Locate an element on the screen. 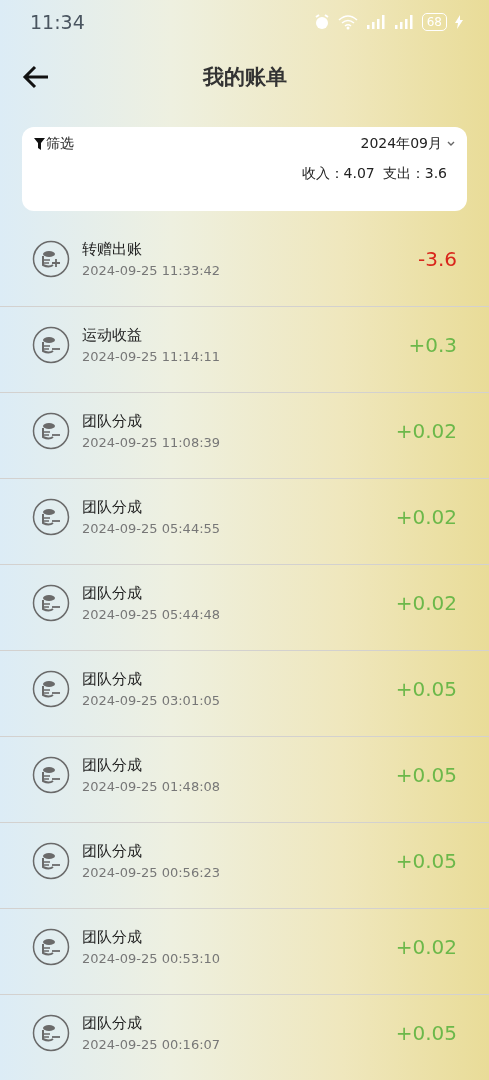 The width and height of the screenshot is (489, 1080). record-time: 2024-09-25 00:53:10 is located at coordinates (152, 958).